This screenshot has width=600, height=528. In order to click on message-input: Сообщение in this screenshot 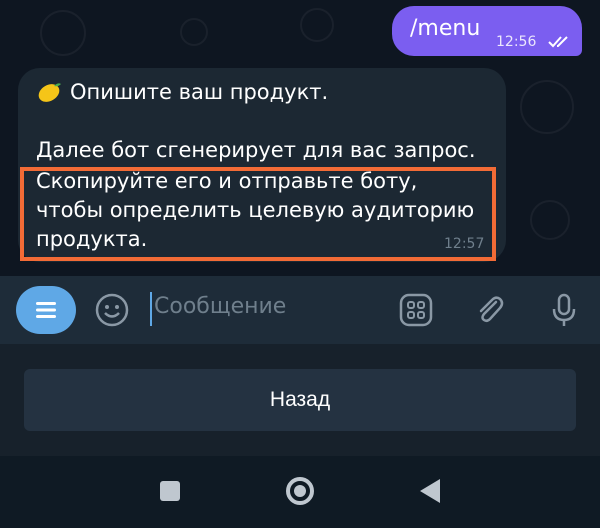, I will do `click(220, 306)`.